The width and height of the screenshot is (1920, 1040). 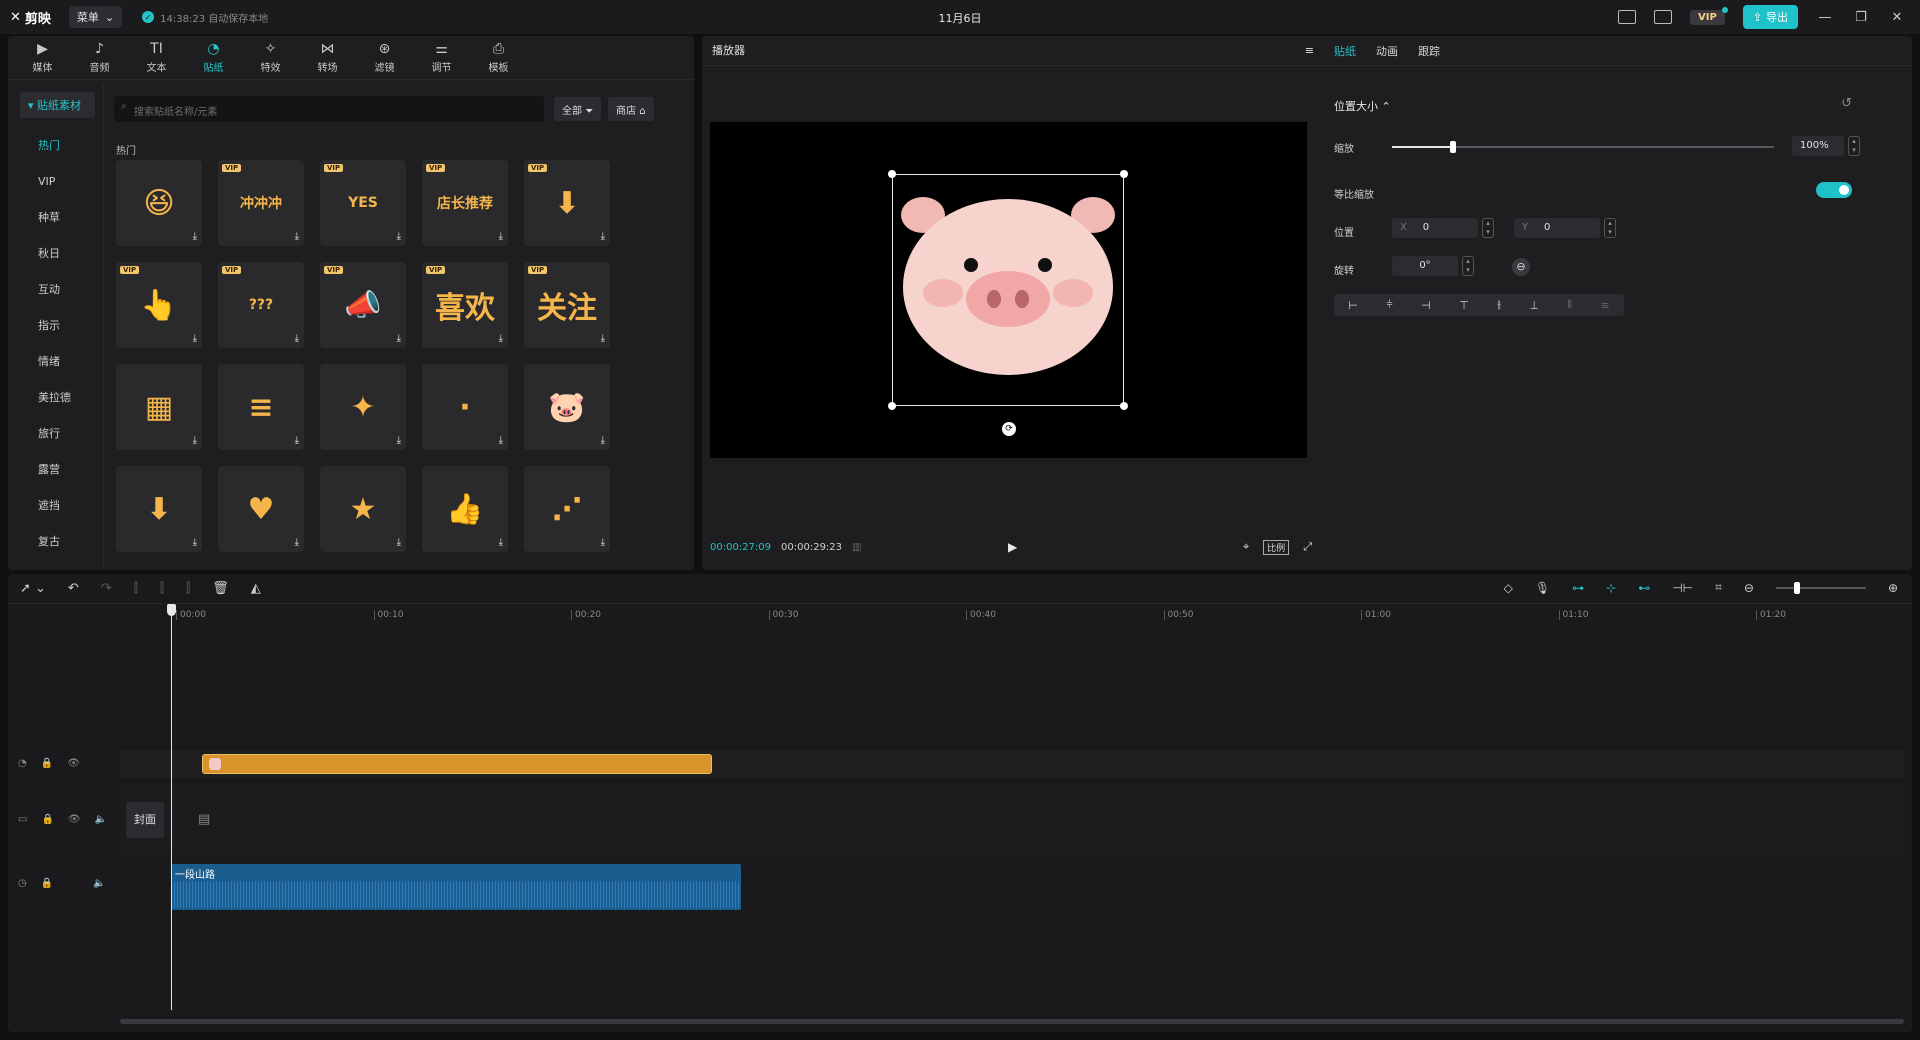 What do you see at coordinates (1389, 305) in the screenshot?
I see `align-center-h-icon: ⫩` at bounding box center [1389, 305].